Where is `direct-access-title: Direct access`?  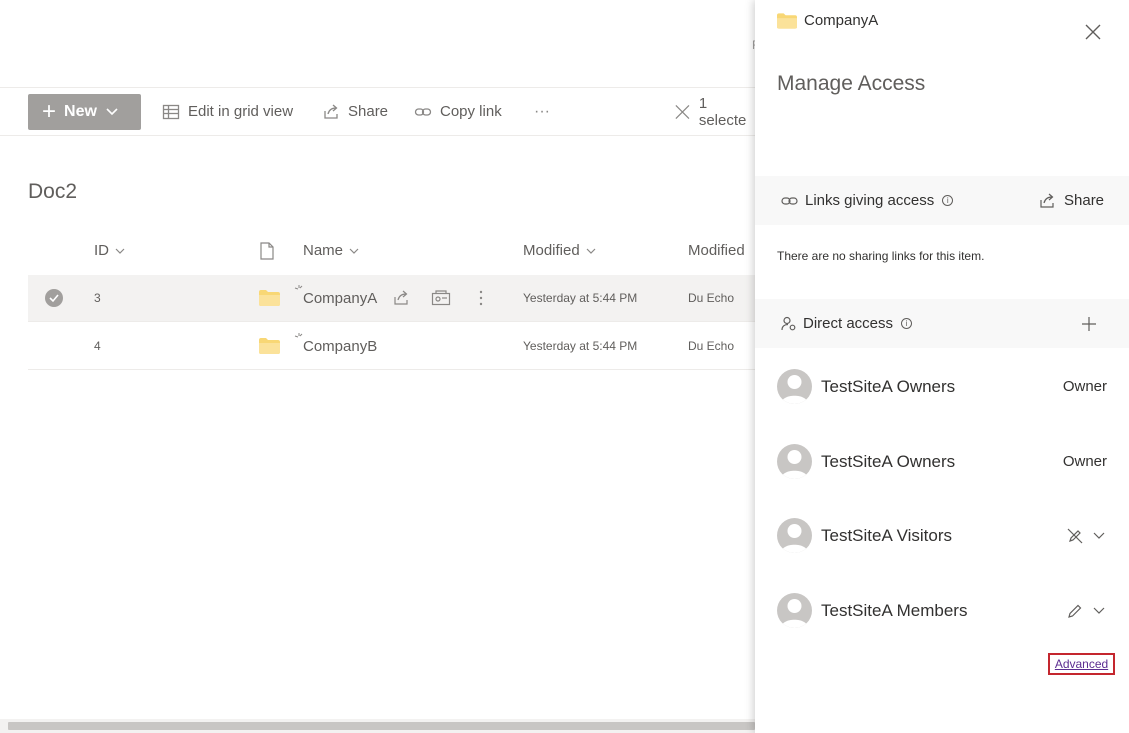 direct-access-title: Direct access is located at coordinates (848, 323).